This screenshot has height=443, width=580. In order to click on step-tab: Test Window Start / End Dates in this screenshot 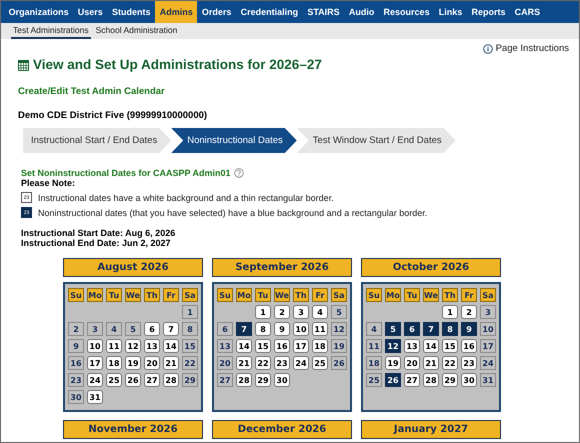, I will do `click(376, 140)`.